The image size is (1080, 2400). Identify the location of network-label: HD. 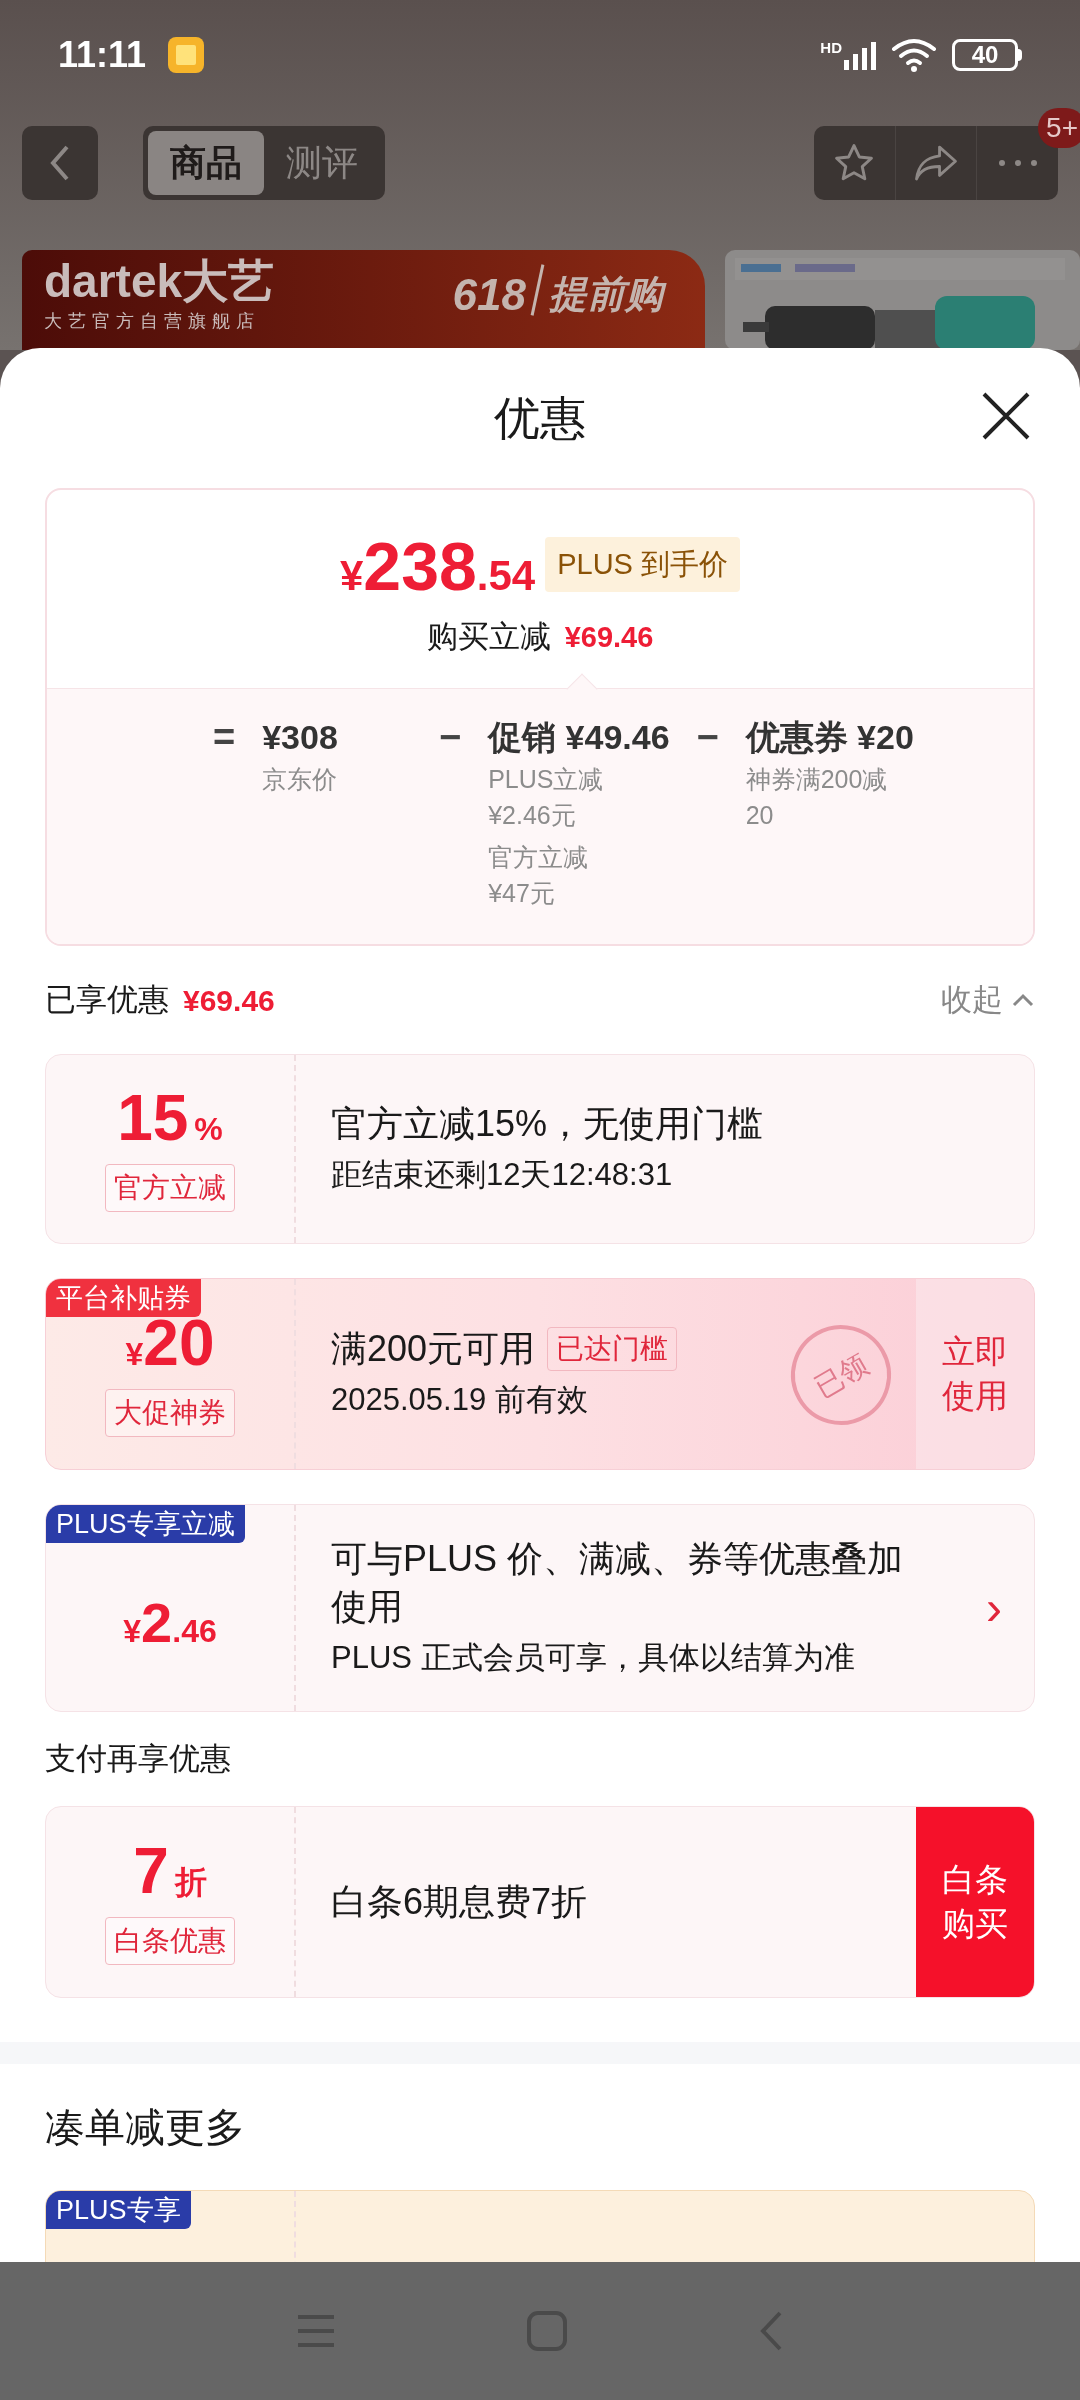
(831, 47).